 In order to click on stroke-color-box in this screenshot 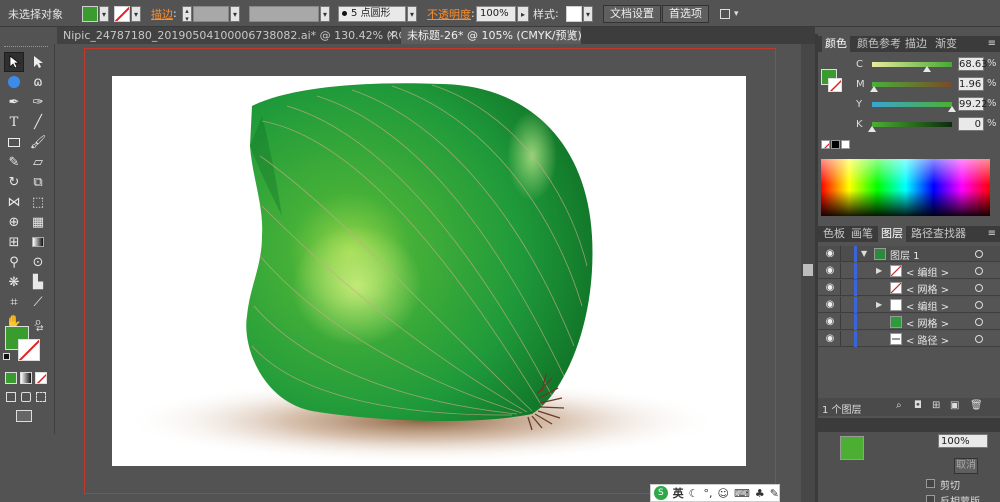, I will do `click(29, 350)`.